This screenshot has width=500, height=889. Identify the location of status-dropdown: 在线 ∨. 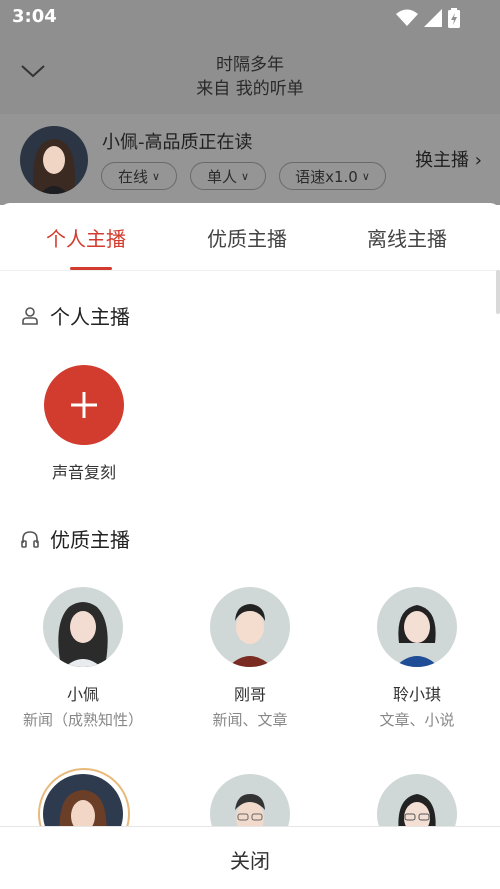
(139, 176).